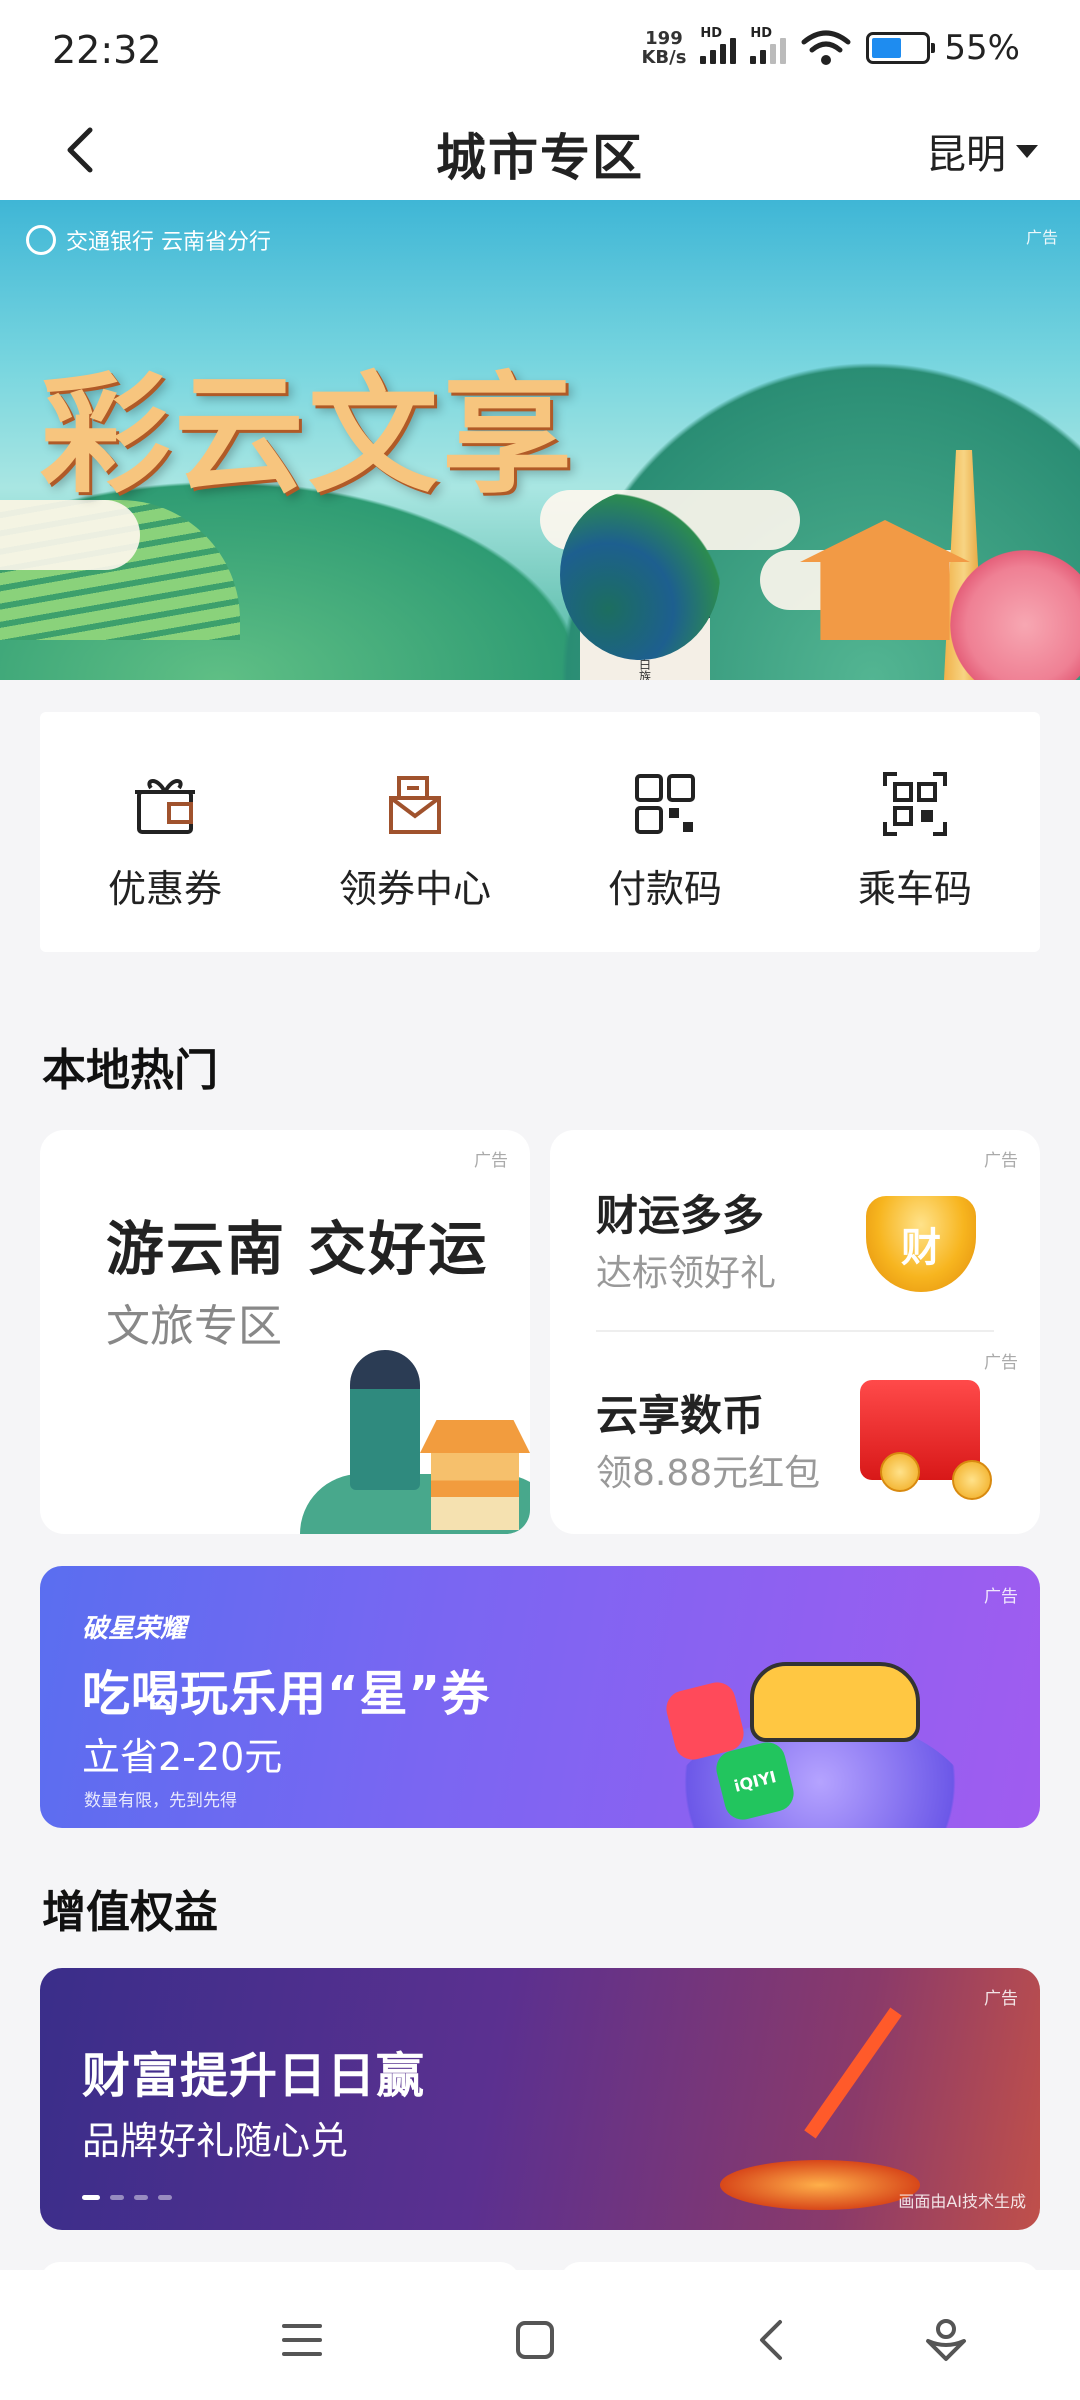  I want to click on cellular-signal-icon: HD, so click(718, 45).